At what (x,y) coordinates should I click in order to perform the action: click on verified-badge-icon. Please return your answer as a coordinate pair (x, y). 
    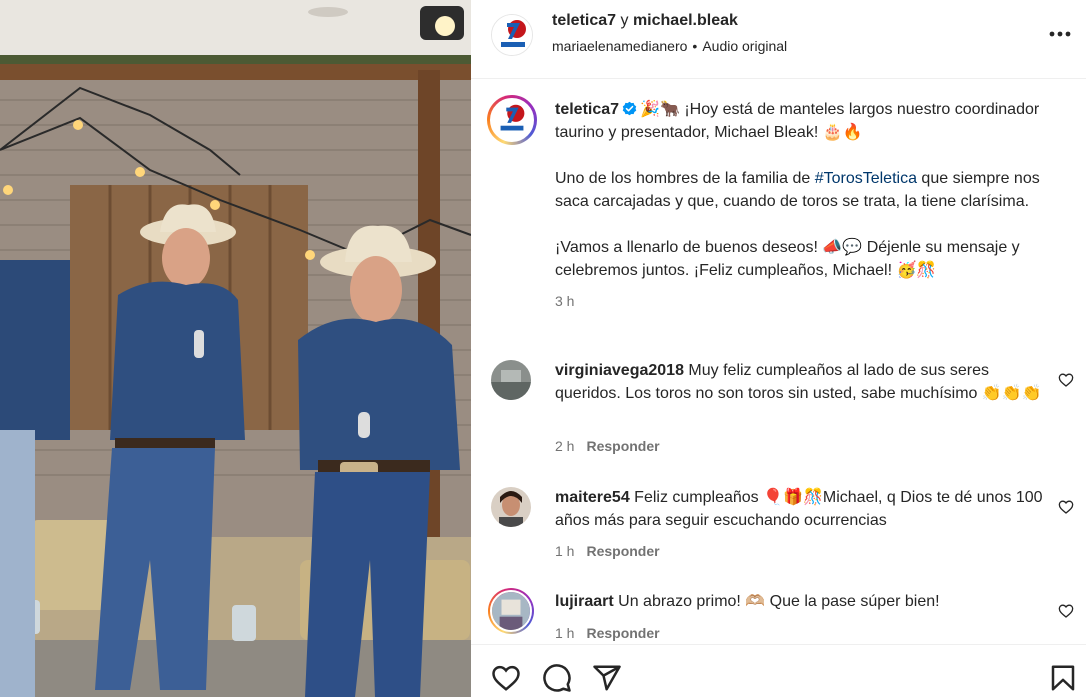
    Looking at the image, I should click on (629, 108).